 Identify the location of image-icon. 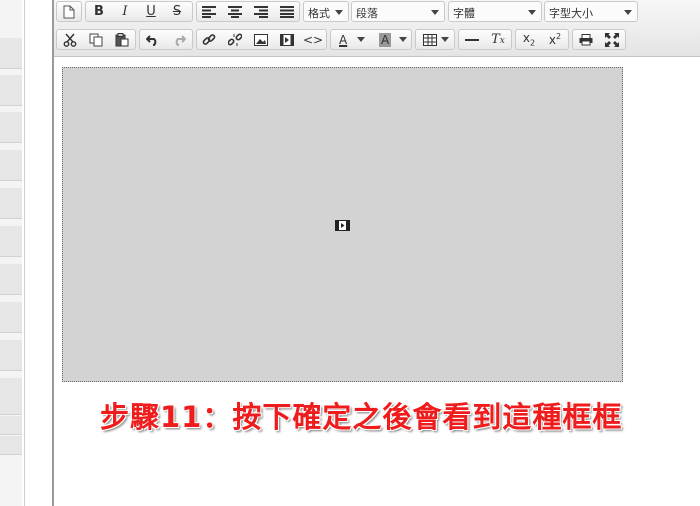
(261, 39).